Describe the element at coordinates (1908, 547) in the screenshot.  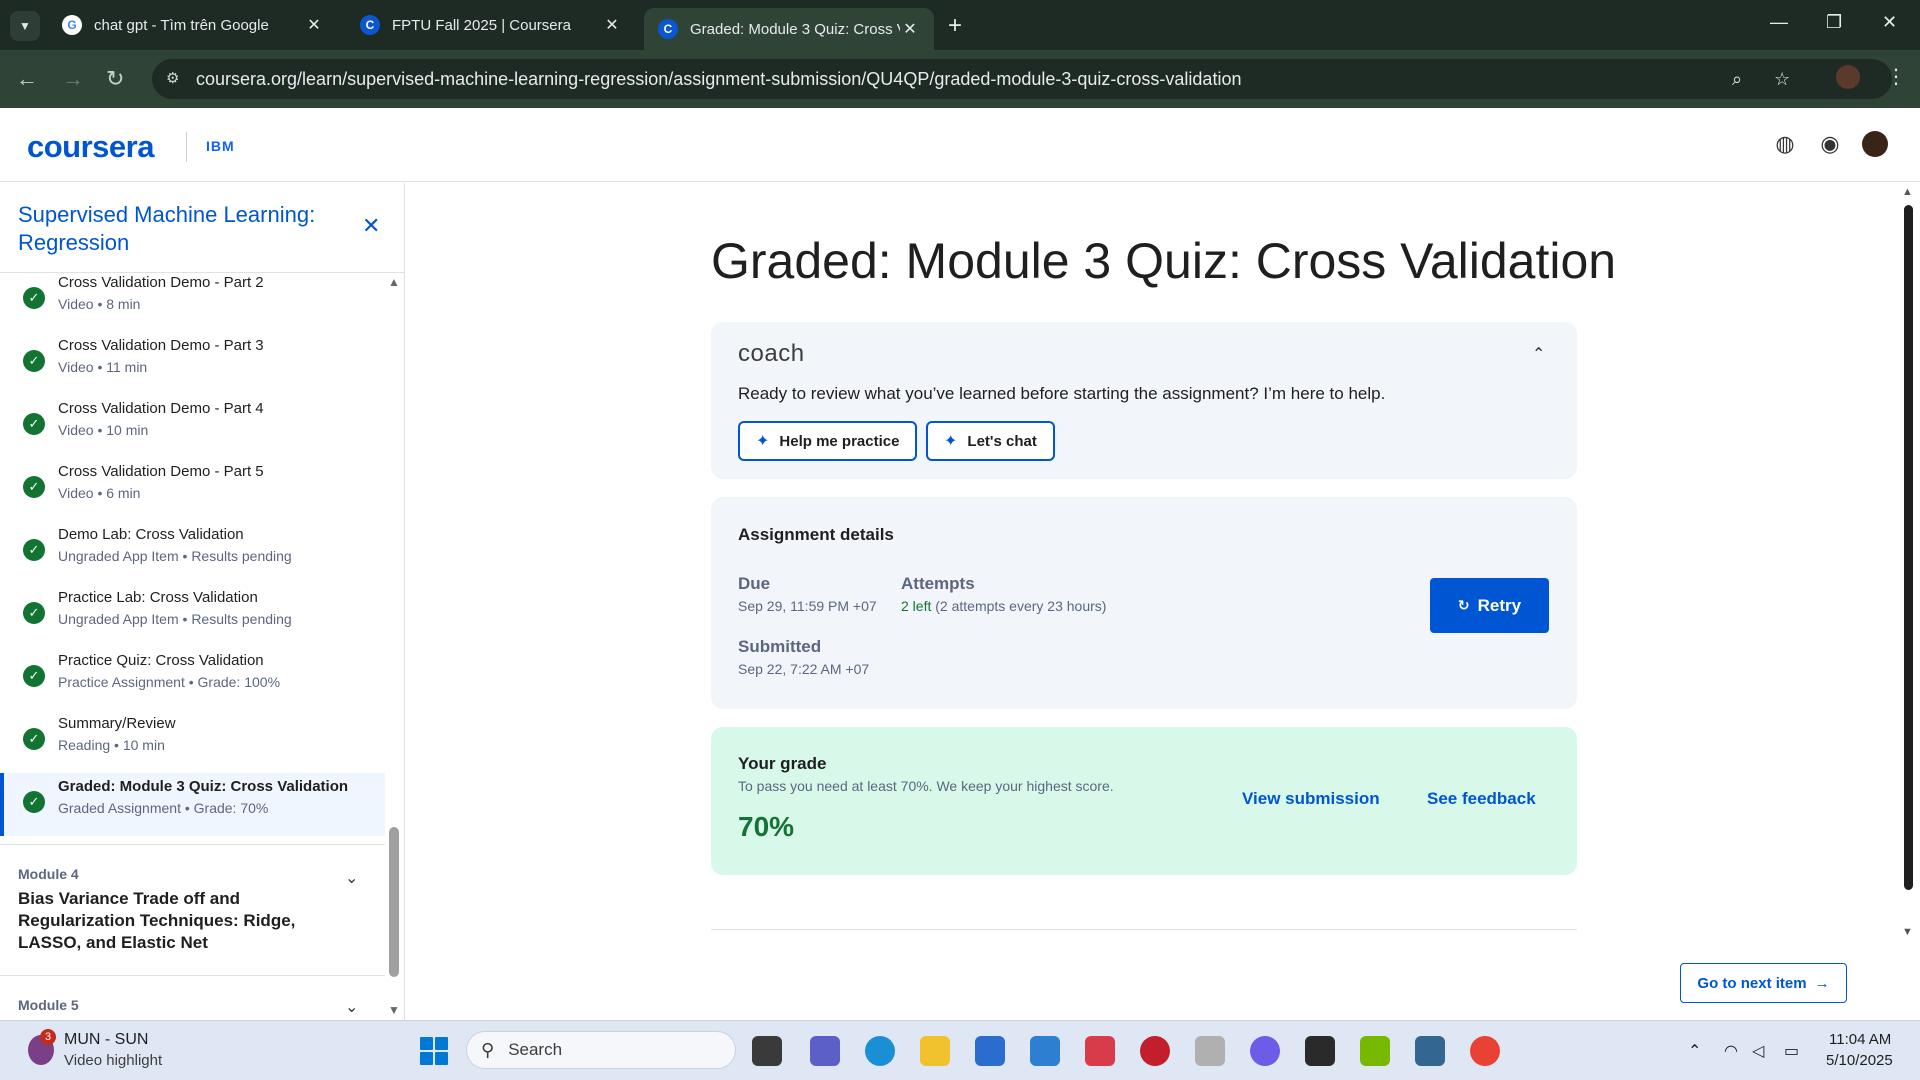
I see `main-scrollbar-thumb` at that location.